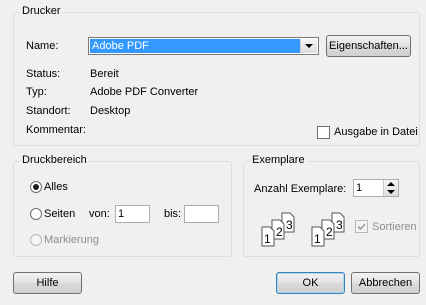  I want to click on collate-checkbox, so click(361, 226).